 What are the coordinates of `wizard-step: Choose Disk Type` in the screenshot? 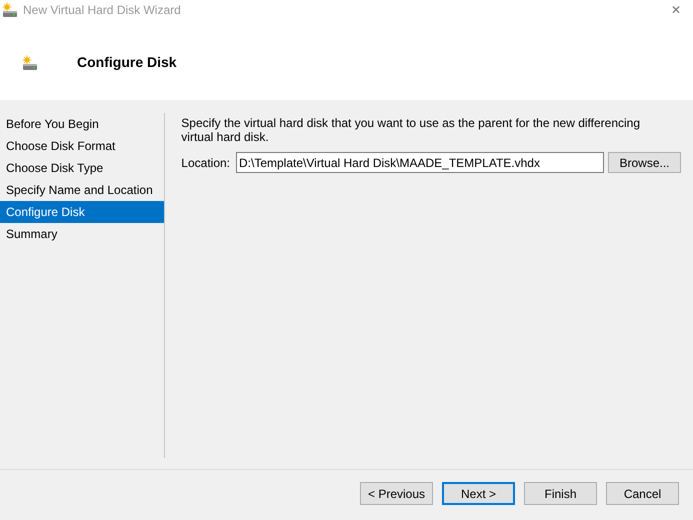 It's located at (82, 168).